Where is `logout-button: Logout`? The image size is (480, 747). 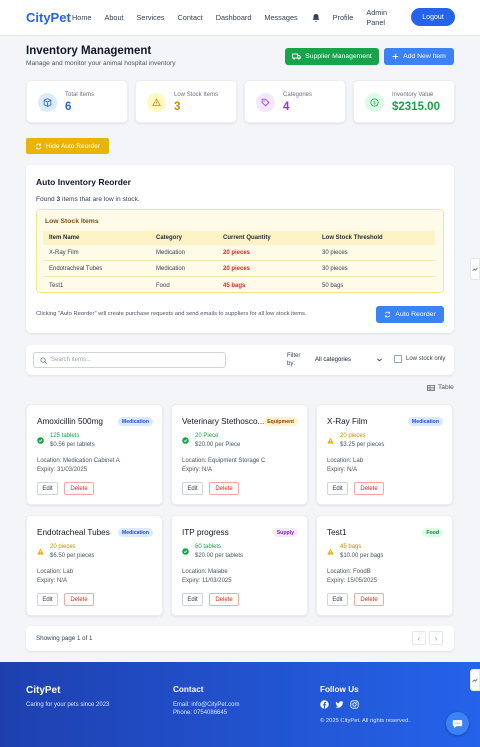
logout-button: Logout is located at coordinates (433, 17).